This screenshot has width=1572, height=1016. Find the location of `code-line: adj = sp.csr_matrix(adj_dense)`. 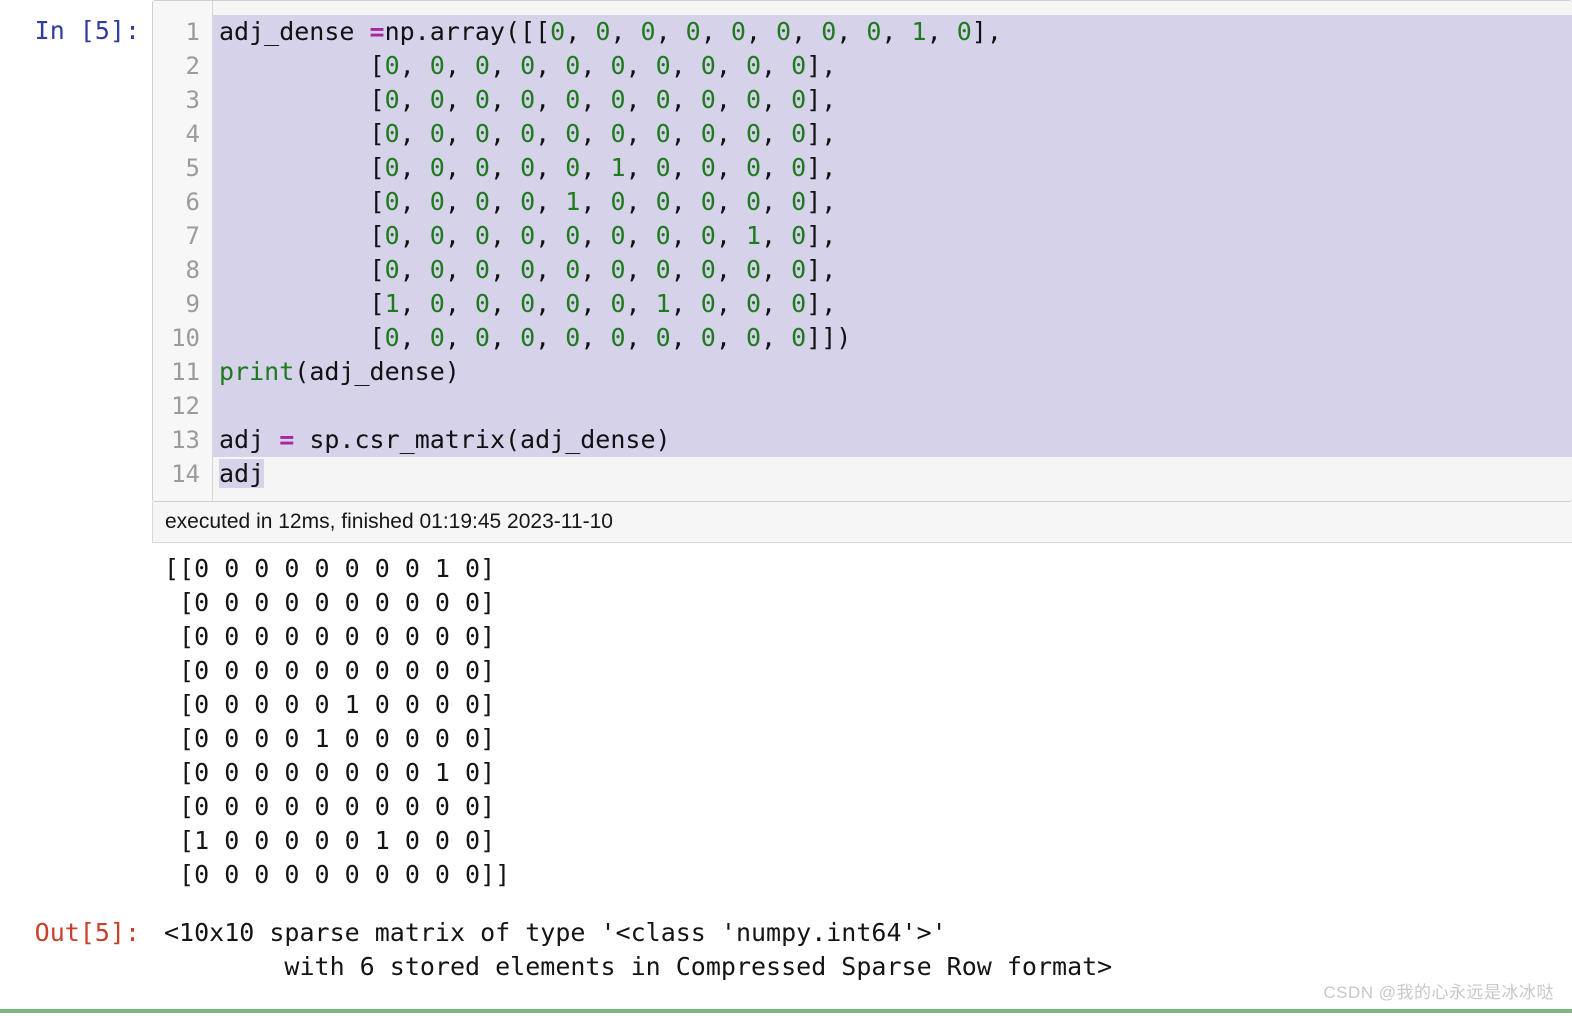

code-line: adj = sp.csr_matrix(adj_dense) is located at coordinates (892, 440).